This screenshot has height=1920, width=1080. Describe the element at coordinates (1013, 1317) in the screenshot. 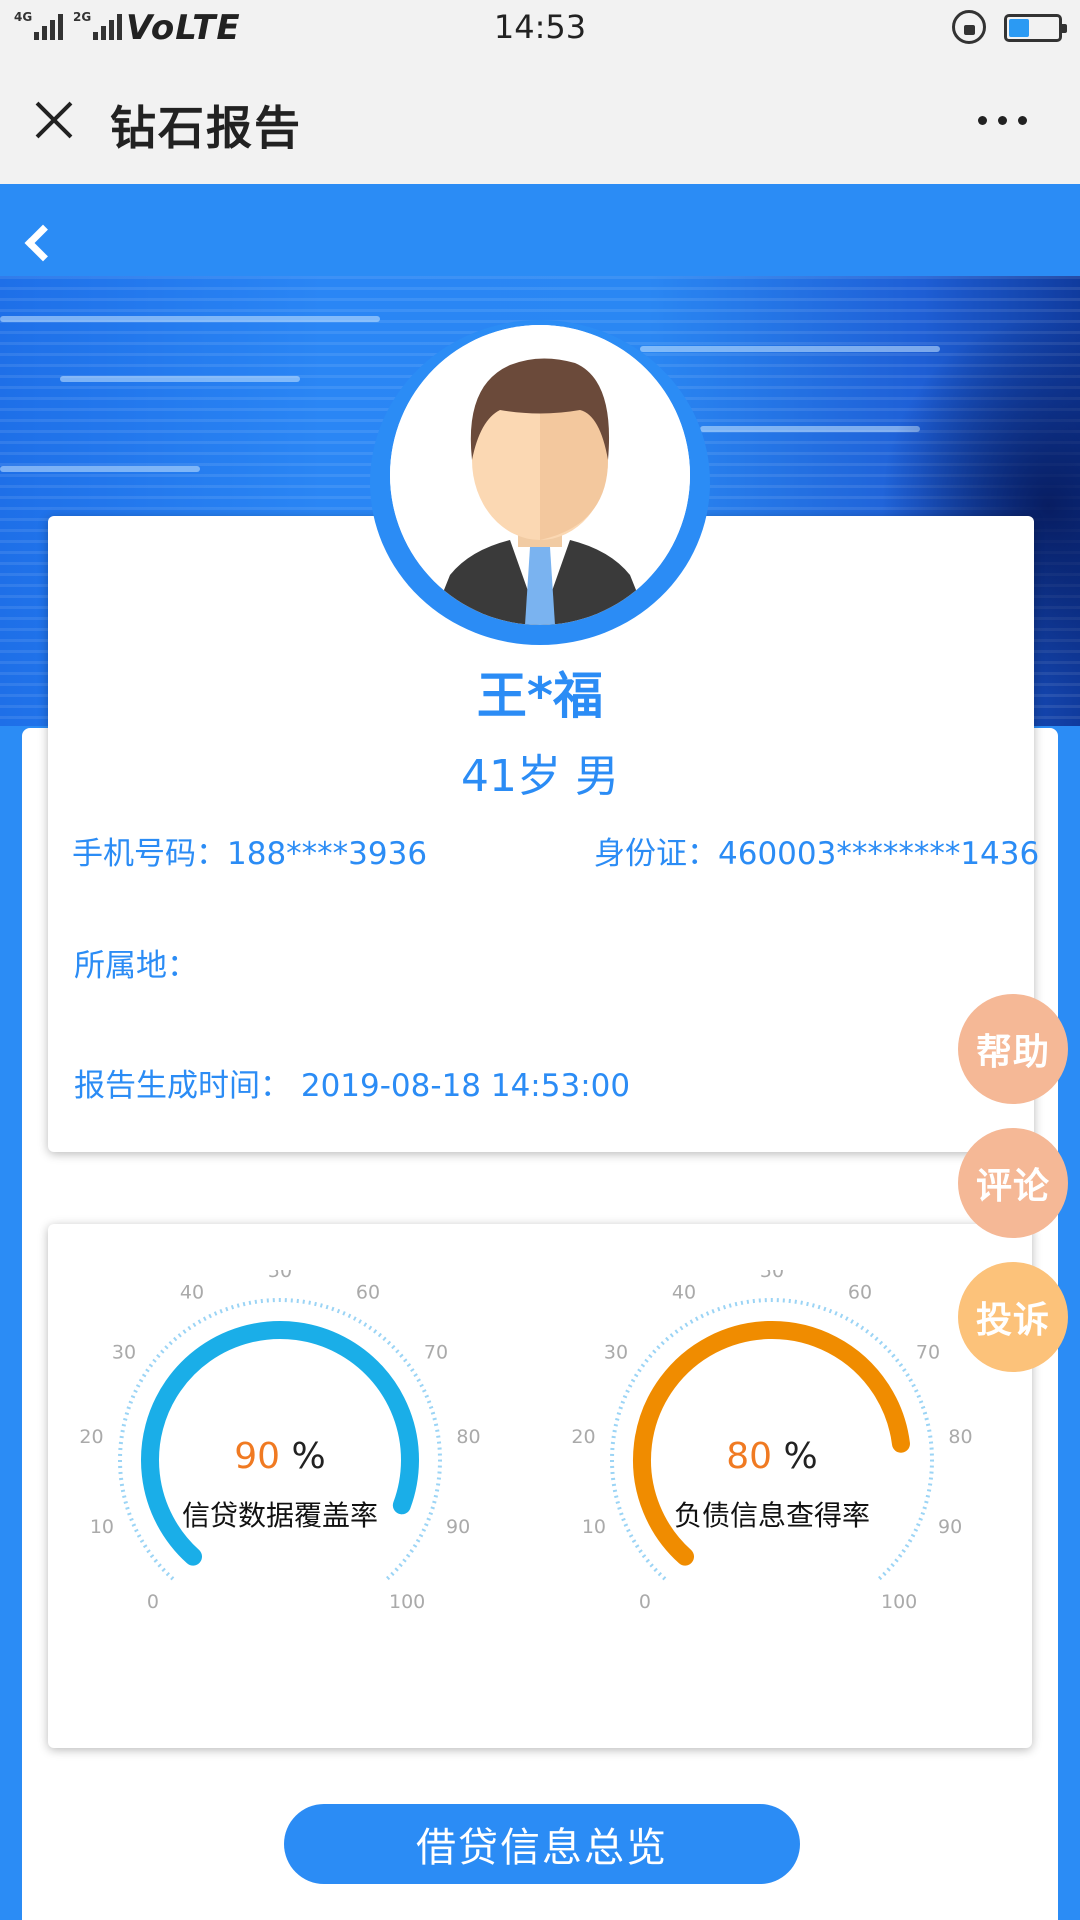

I see `complaint-button: 投诉` at that location.